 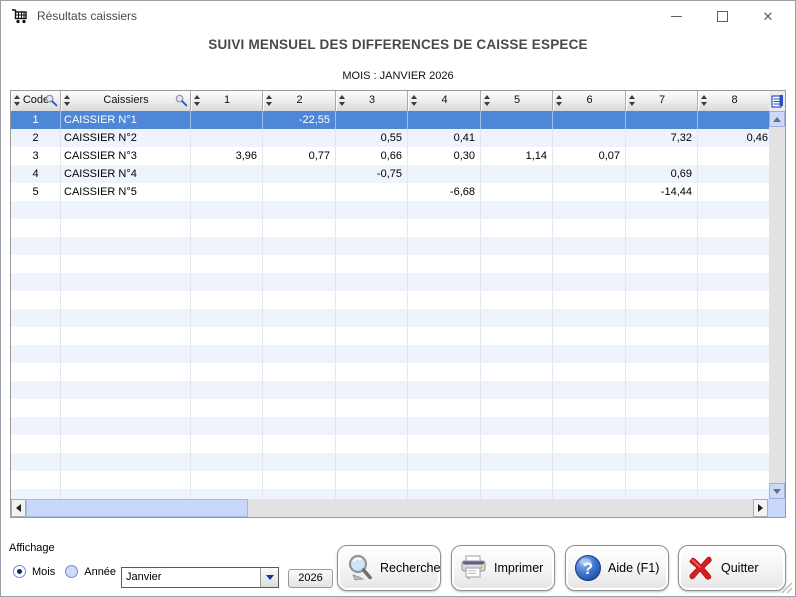 I want to click on table-header-row: Code Caissiers 1 2 3 4 5 6 7 8, so click(x=390, y=101).